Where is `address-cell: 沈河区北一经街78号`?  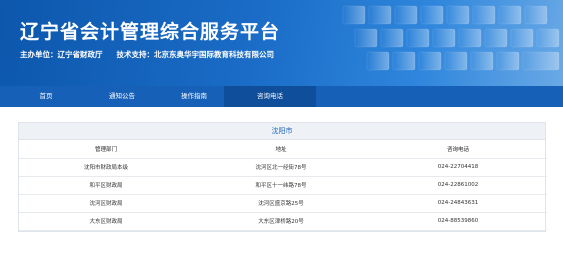
address-cell: 沈河区北一经街78号 is located at coordinates (281, 167).